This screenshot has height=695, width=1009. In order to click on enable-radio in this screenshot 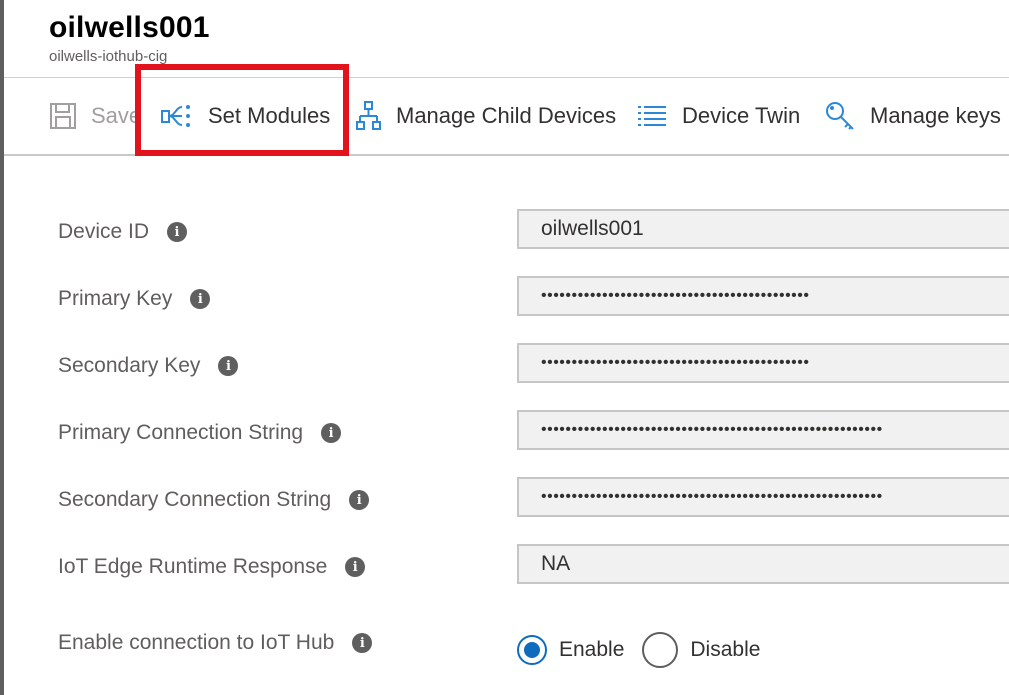, I will do `click(532, 650)`.